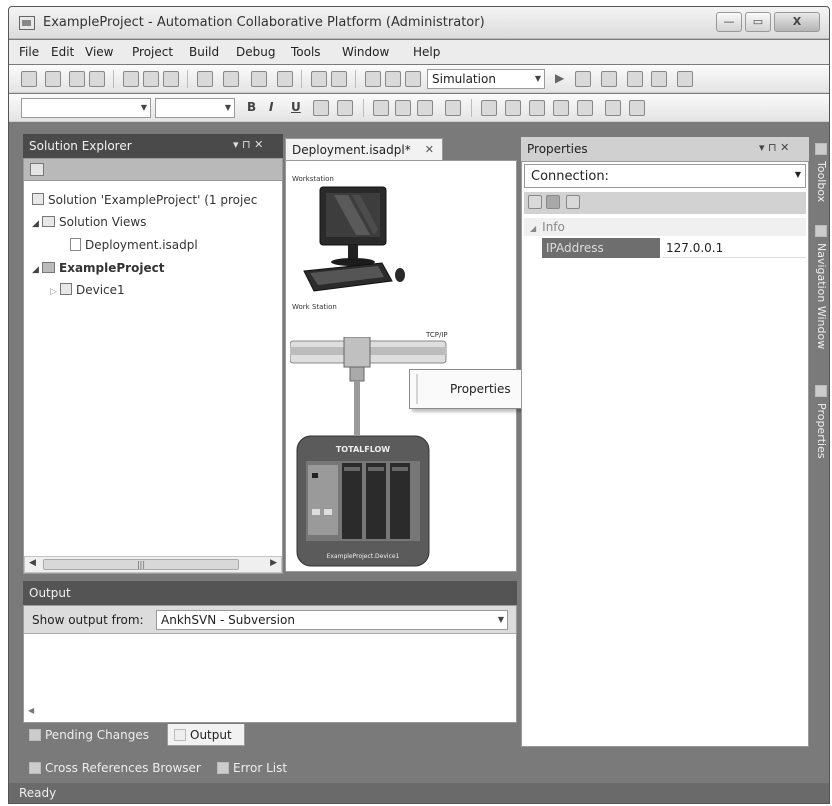 Image resolution: width=832 pixels, height=806 pixels. What do you see at coordinates (821, 181) in the screenshot?
I see `tab-toolbox: Toolbox` at bounding box center [821, 181].